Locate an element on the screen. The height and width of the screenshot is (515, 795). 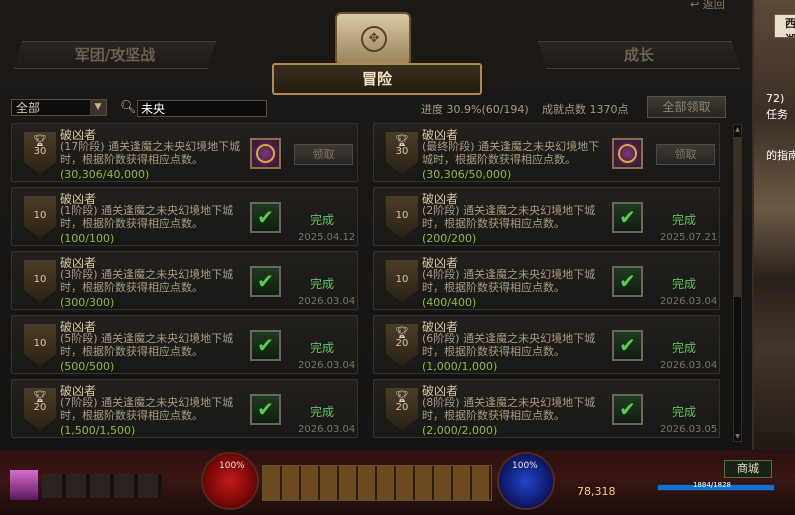
quest-tracker-line: 任务 is located at coordinates (780, 114).